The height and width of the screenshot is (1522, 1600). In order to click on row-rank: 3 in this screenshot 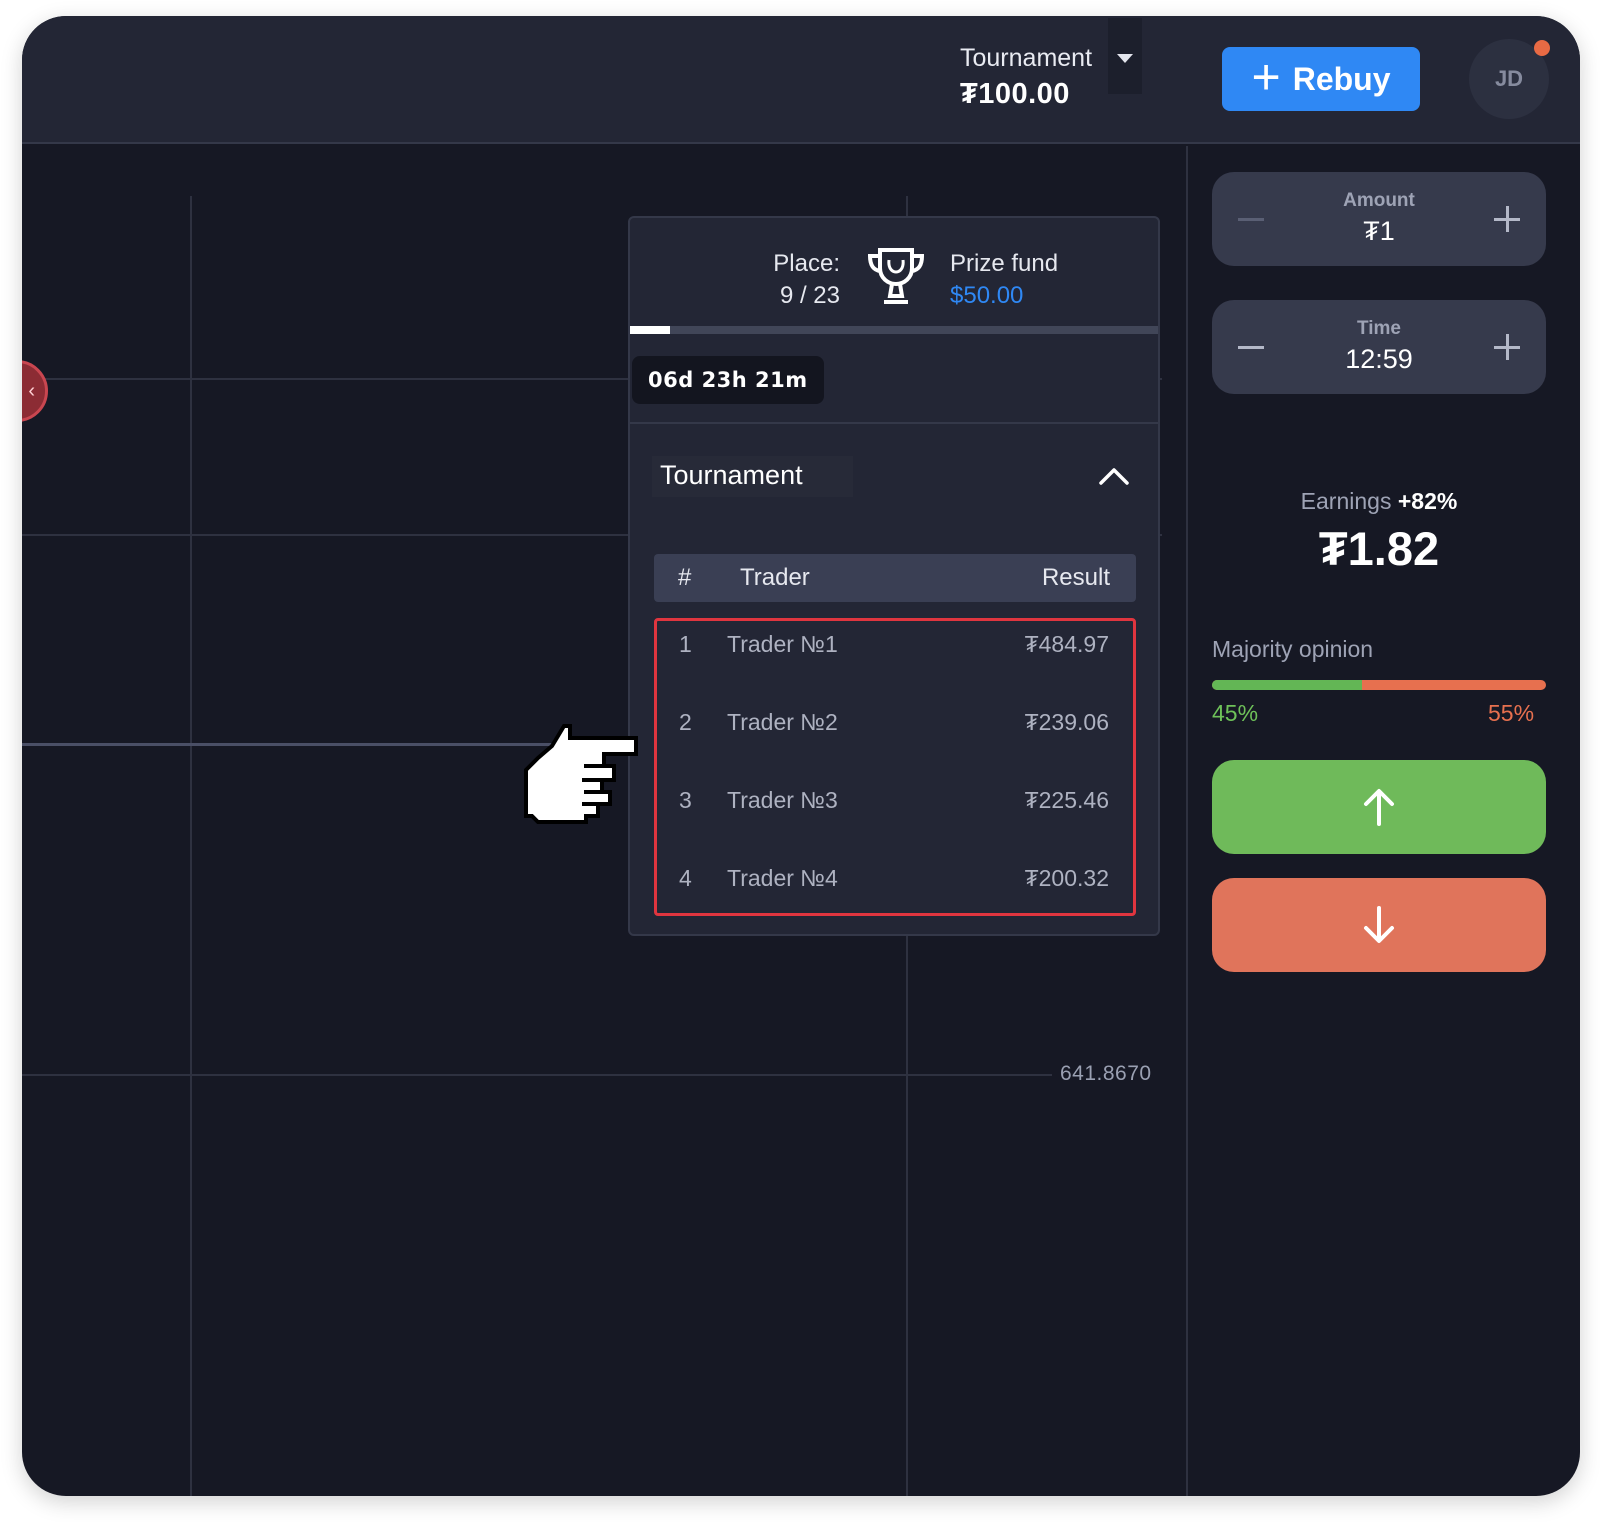, I will do `click(685, 800)`.